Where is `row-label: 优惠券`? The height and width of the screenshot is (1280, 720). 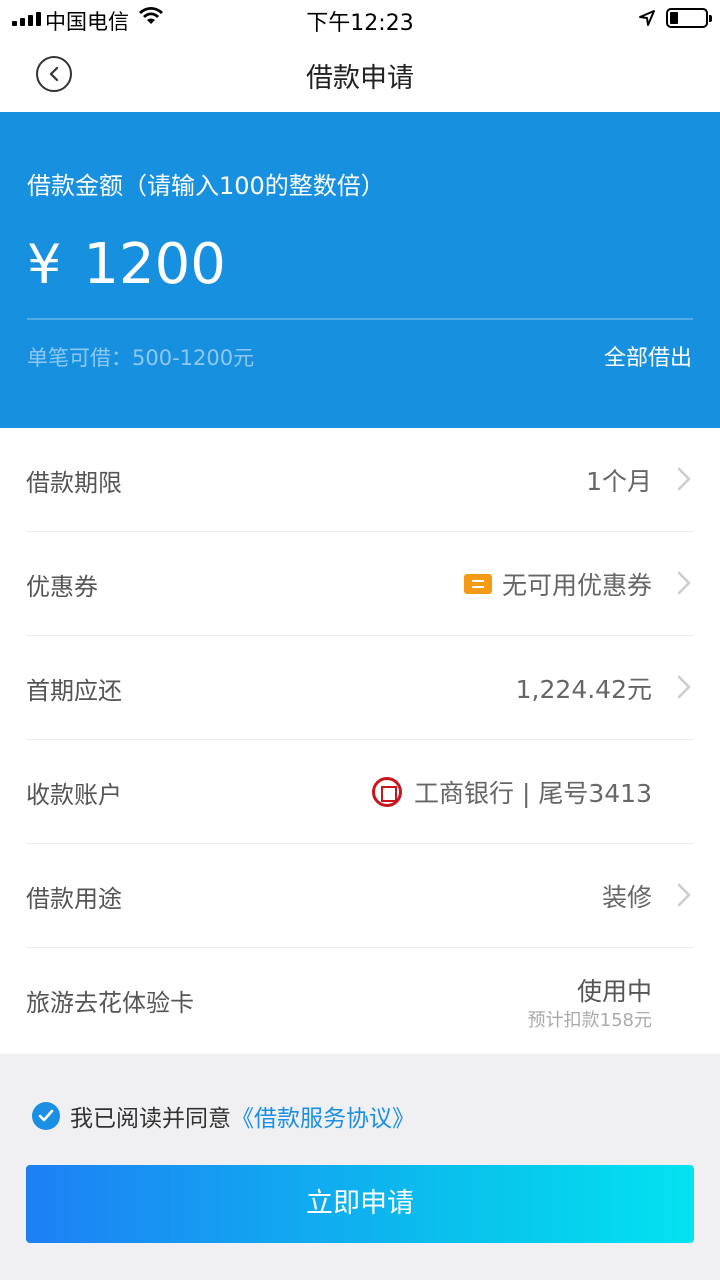
row-label: 优惠券 is located at coordinates (62, 587).